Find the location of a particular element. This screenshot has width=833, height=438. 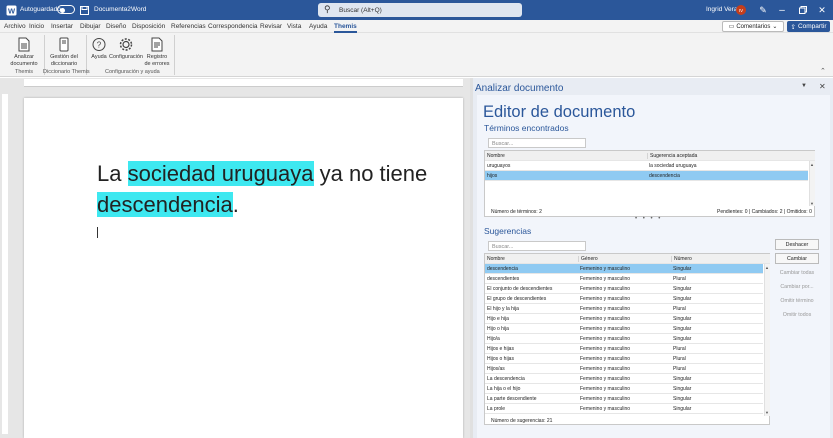

menu-archivo: Archivo is located at coordinates (15, 26).